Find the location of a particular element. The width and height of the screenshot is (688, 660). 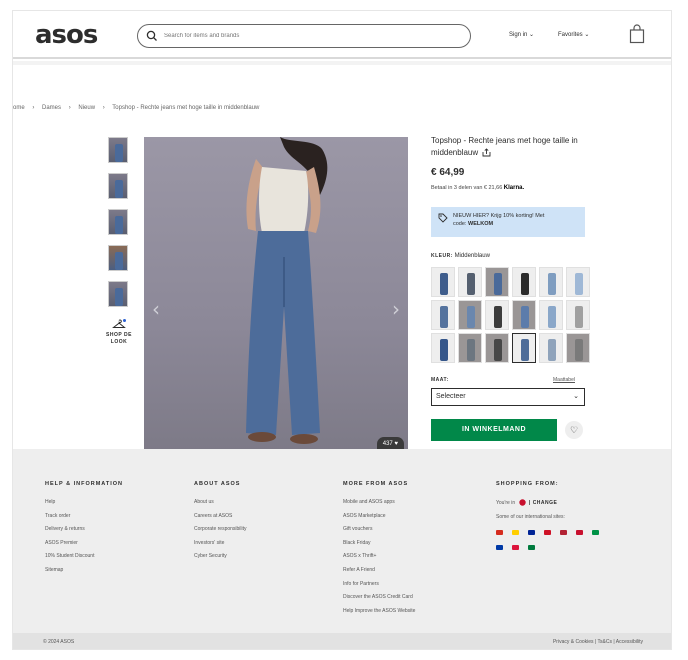

shop-the-look-button: SHOP DE LOOK is located at coordinates (119, 332).